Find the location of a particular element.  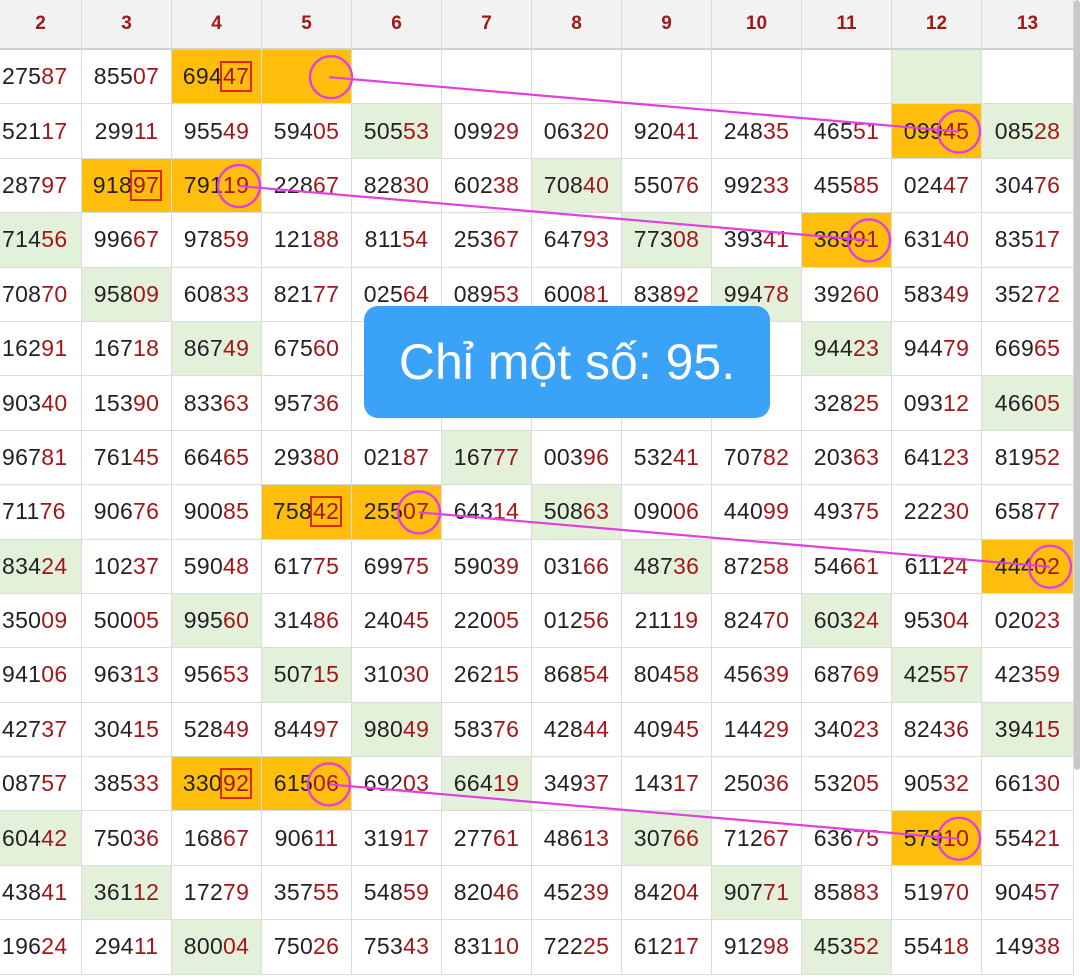

number-head: 093 is located at coordinates (923, 402).